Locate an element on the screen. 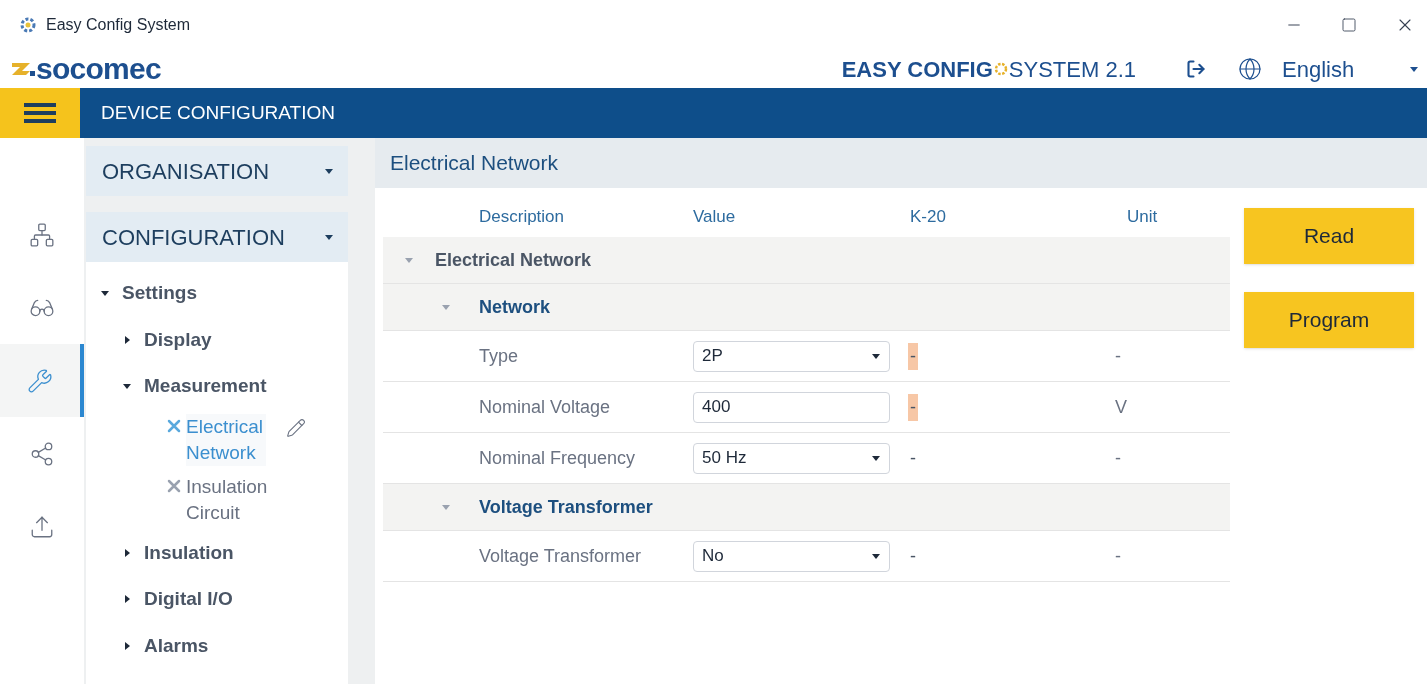  parameter-label: Nominal Frequency is located at coordinates (557, 458).